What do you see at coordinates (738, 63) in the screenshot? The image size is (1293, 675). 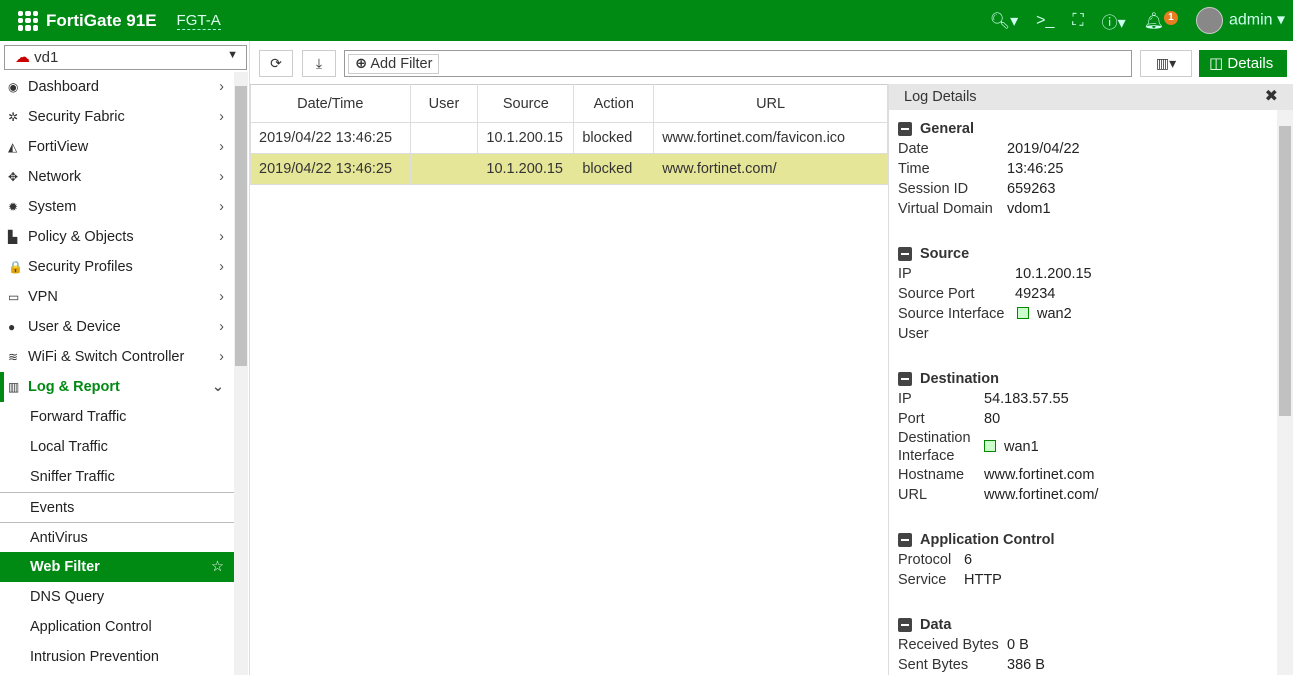 I see `filter-input: ⊕ Add Filter` at bounding box center [738, 63].